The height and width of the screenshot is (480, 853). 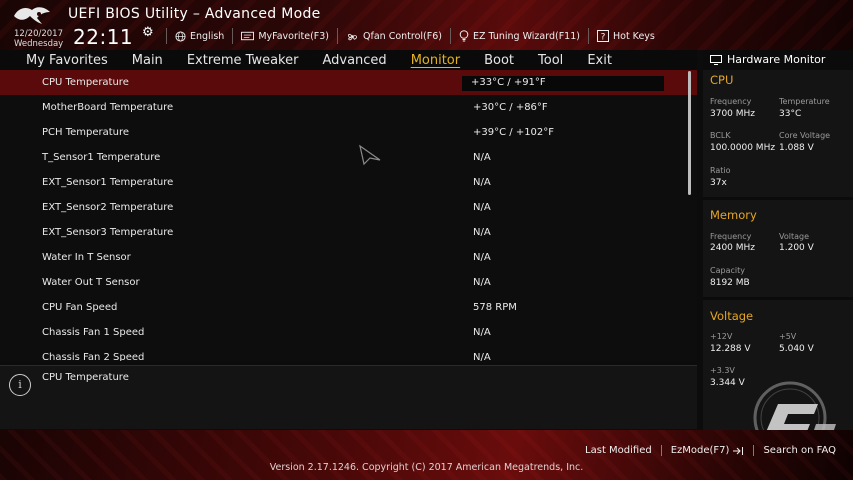 What do you see at coordinates (796, 349) in the screenshot?
I see `v5-value: 5.040 V` at bounding box center [796, 349].